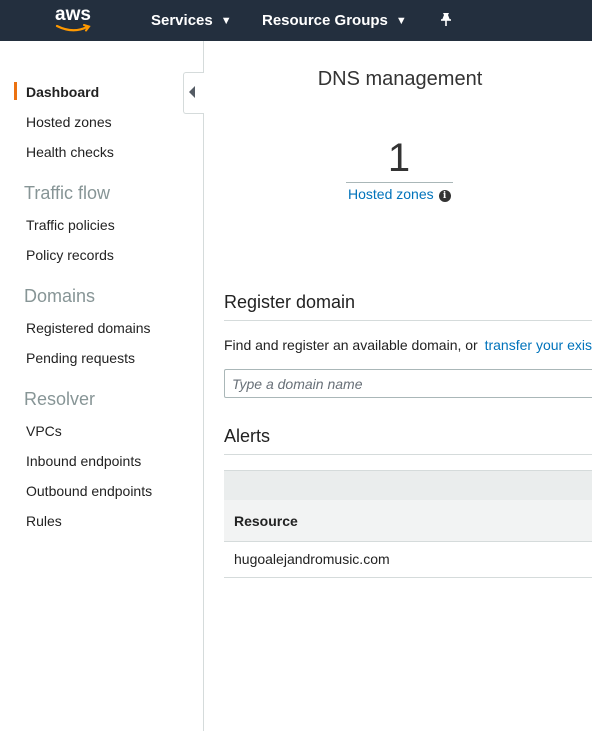 Image resolution: width=592 pixels, height=731 pixels. I want to click on alerts-table-header: Resource, so click(408, 521).